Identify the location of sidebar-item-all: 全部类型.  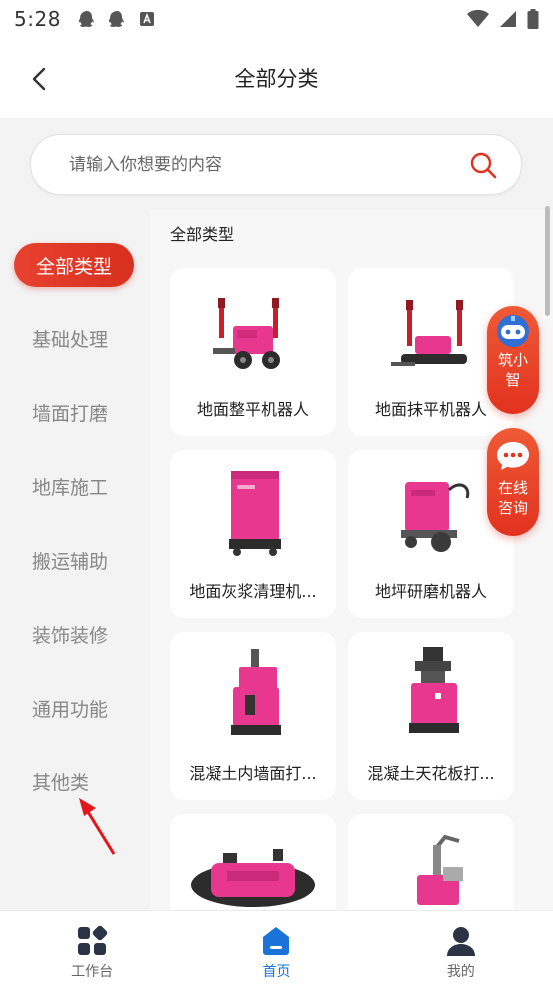
(74, 265).